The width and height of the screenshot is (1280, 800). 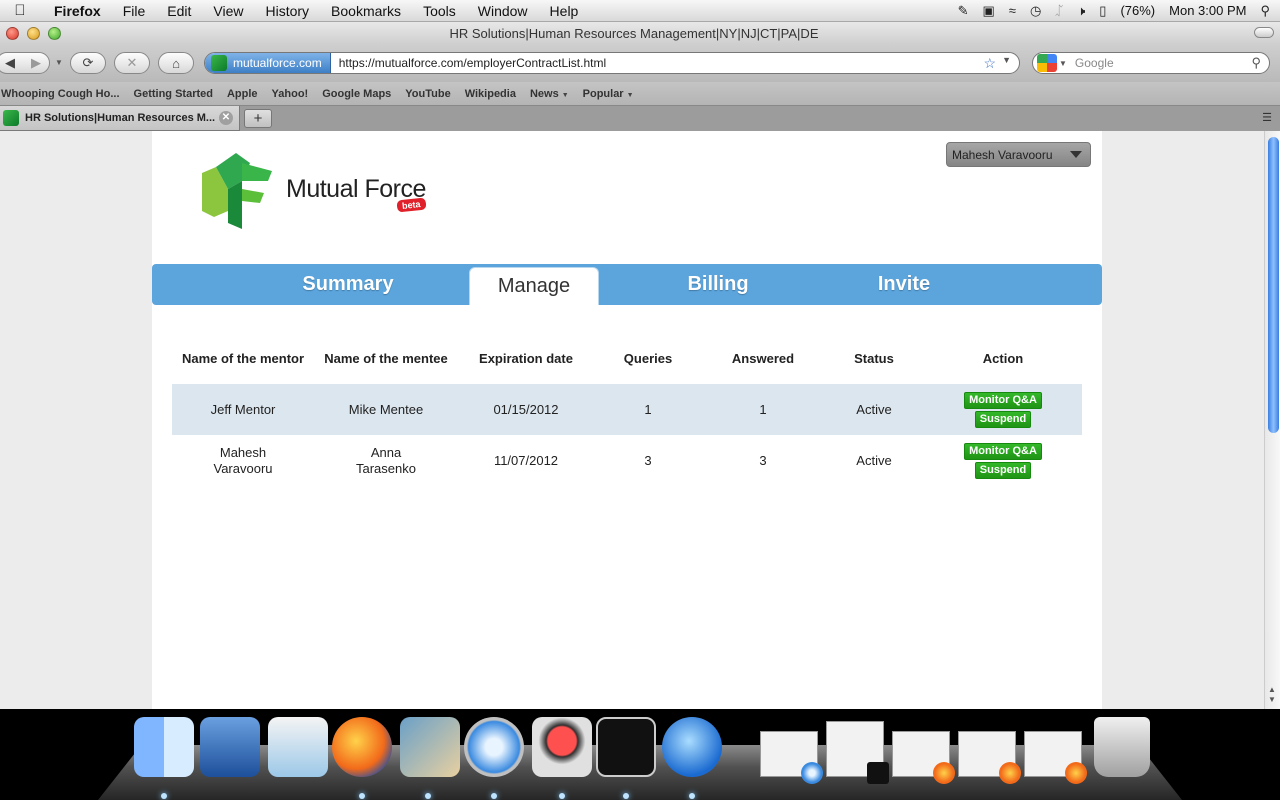 I want to click on tab-invite: Invite, so click(x=904, y=284).